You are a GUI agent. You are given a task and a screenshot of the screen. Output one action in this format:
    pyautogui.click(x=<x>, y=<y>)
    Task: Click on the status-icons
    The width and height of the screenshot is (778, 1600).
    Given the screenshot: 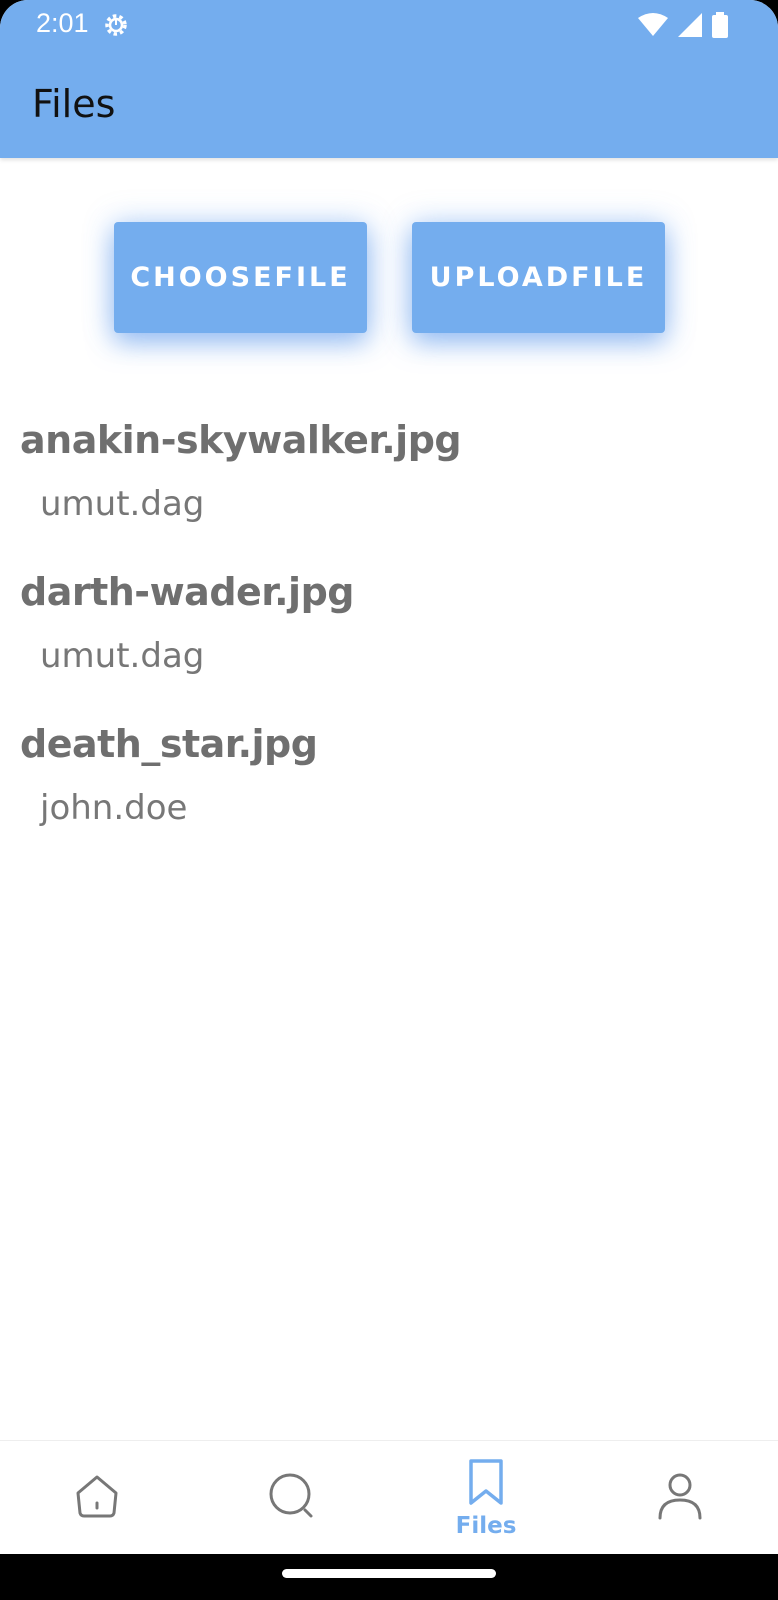 What is the action you would take?
    pyautogui.click(x=683, y=27)
    